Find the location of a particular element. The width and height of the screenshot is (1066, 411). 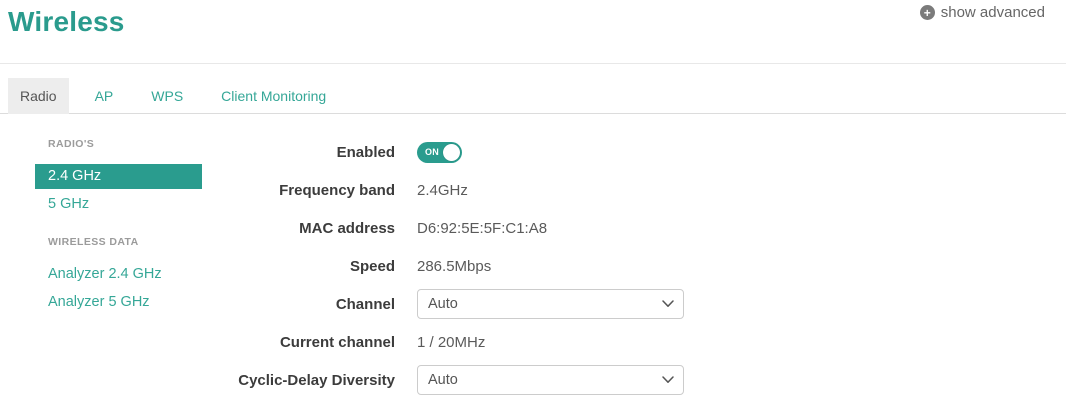

enabled-label: Enabled is located at coordinates (365, 152).